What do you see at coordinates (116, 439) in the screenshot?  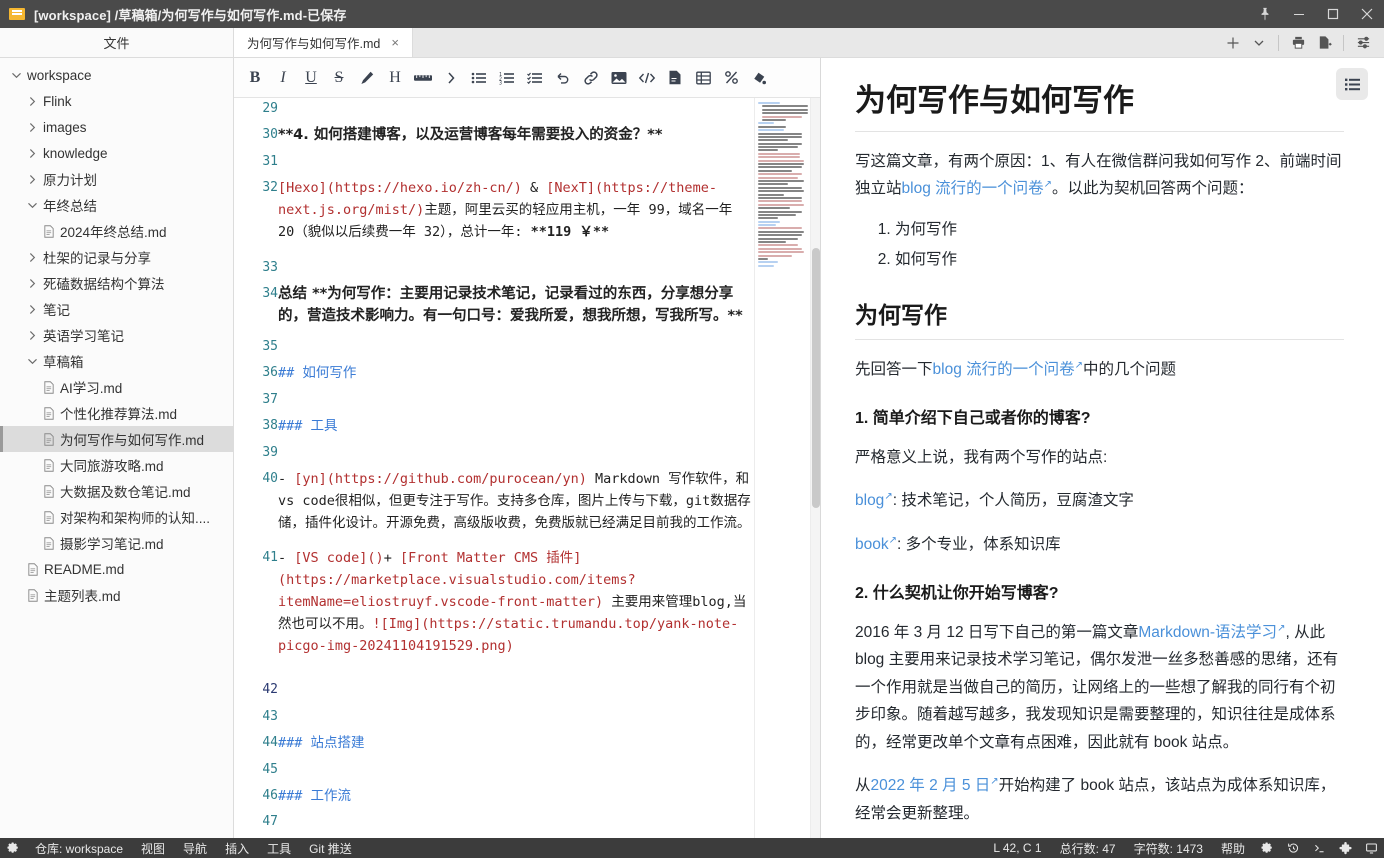 I see `sidebar-item-file: 为何写作与如何写作.md` at bounding box center [116, 439].